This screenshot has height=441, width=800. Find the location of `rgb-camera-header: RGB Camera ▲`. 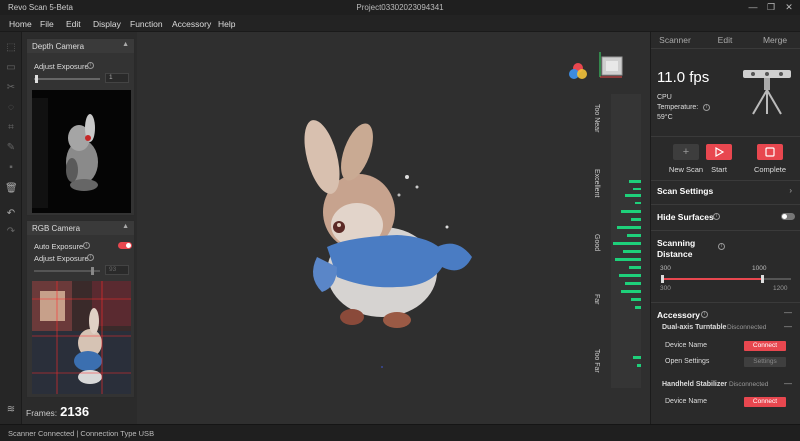

rgb-camera-header: RGB Camera ▲ is located at coordinates (80, 228).